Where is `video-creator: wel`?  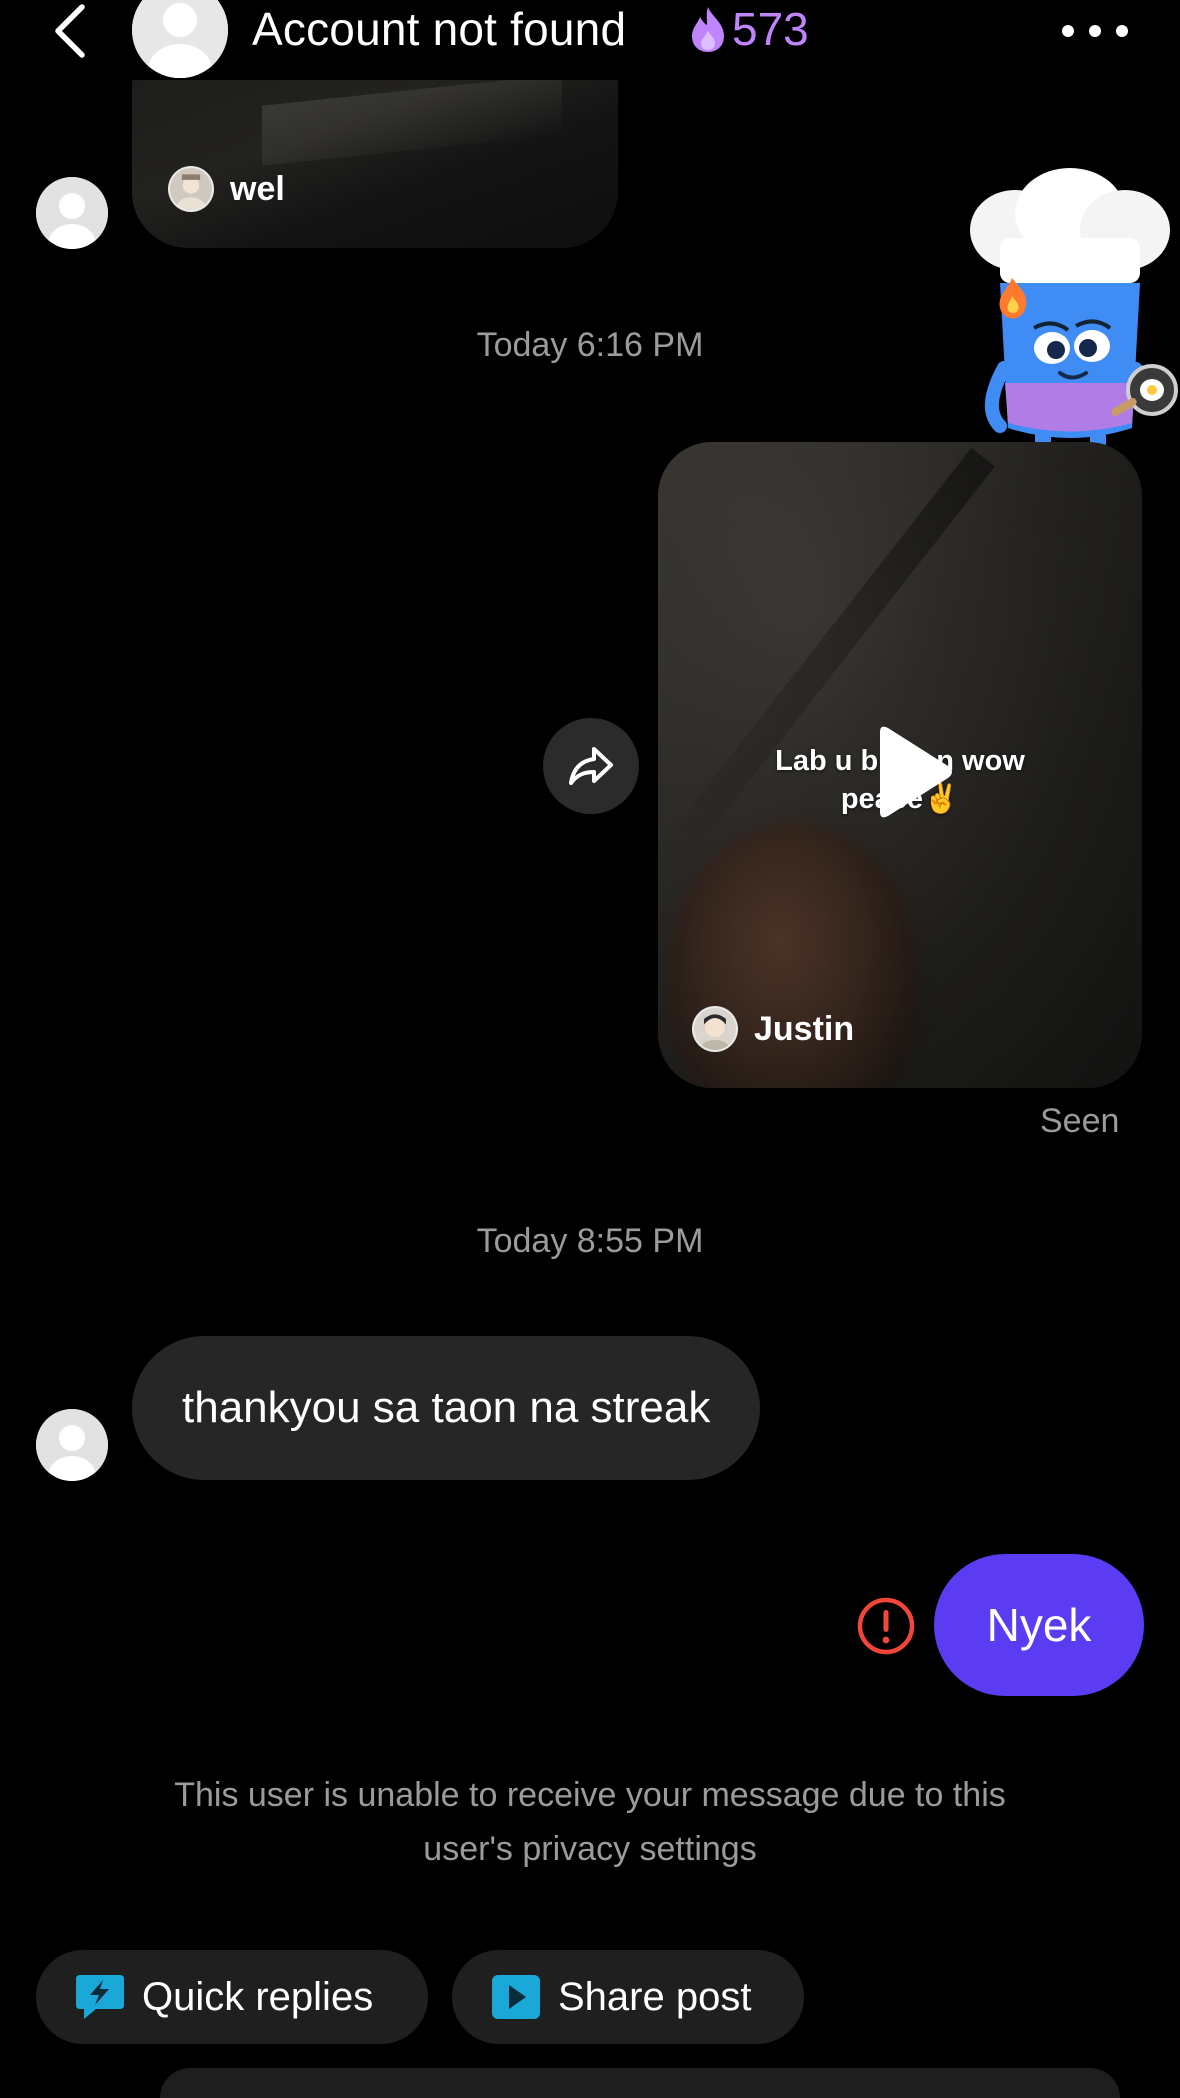 video-creator: wel is located at coordinates (226, 189).